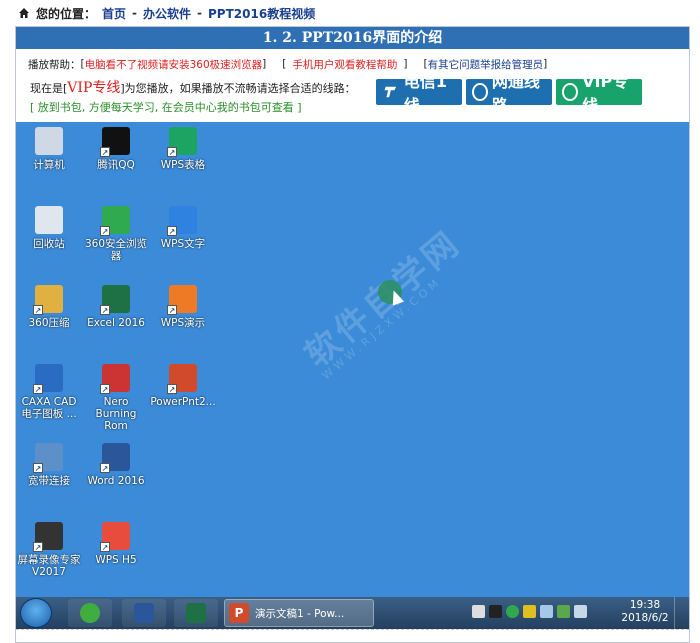 The width and height of the screenshot is (700, 643). What do you see at coordinates (166, 107) in the screenshot?
I see `bookmark-hint: [ 放到书包, 方便每天学习, 在会员中心我的书包可查看 ]` at bounding box center [166, 107].